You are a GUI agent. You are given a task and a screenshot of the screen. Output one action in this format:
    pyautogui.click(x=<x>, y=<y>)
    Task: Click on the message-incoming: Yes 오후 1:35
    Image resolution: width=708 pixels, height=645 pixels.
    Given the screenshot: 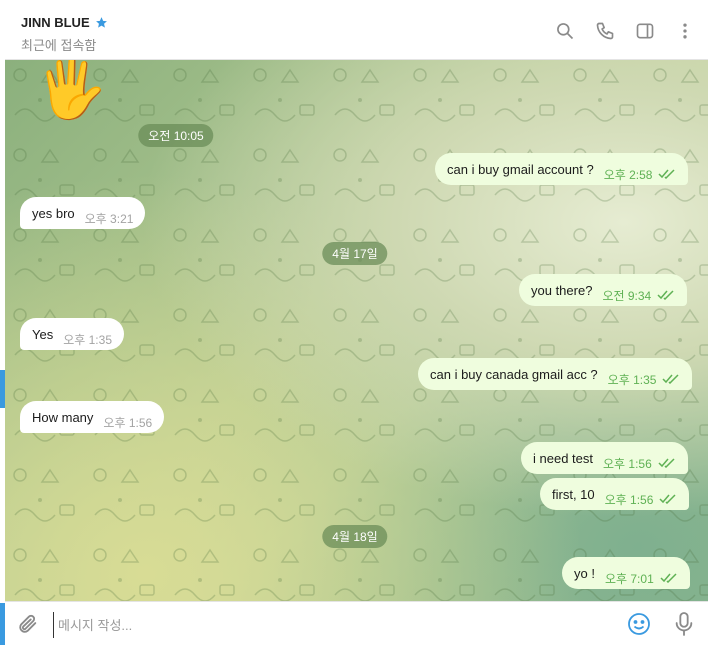 What is the action you would take?
    pyautogui.click(x=72, y=334)
    